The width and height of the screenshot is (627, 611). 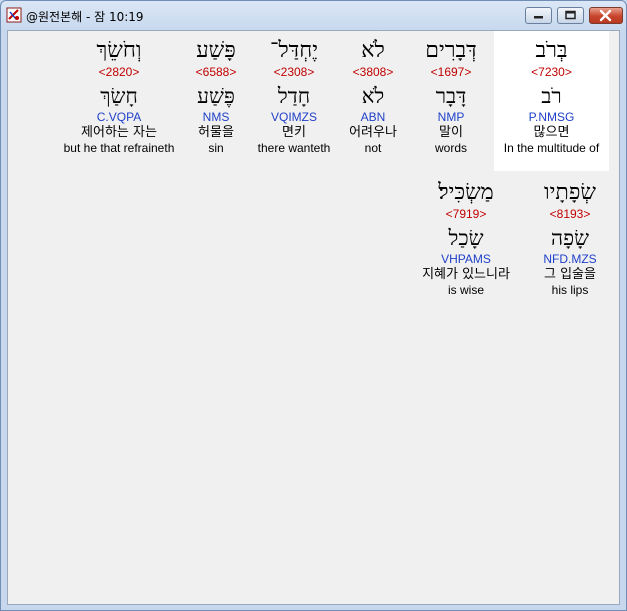 I want to click on word-cell: לֹא <3808> לֹא ABN 어려우나 not, so click(x=373, y=93).